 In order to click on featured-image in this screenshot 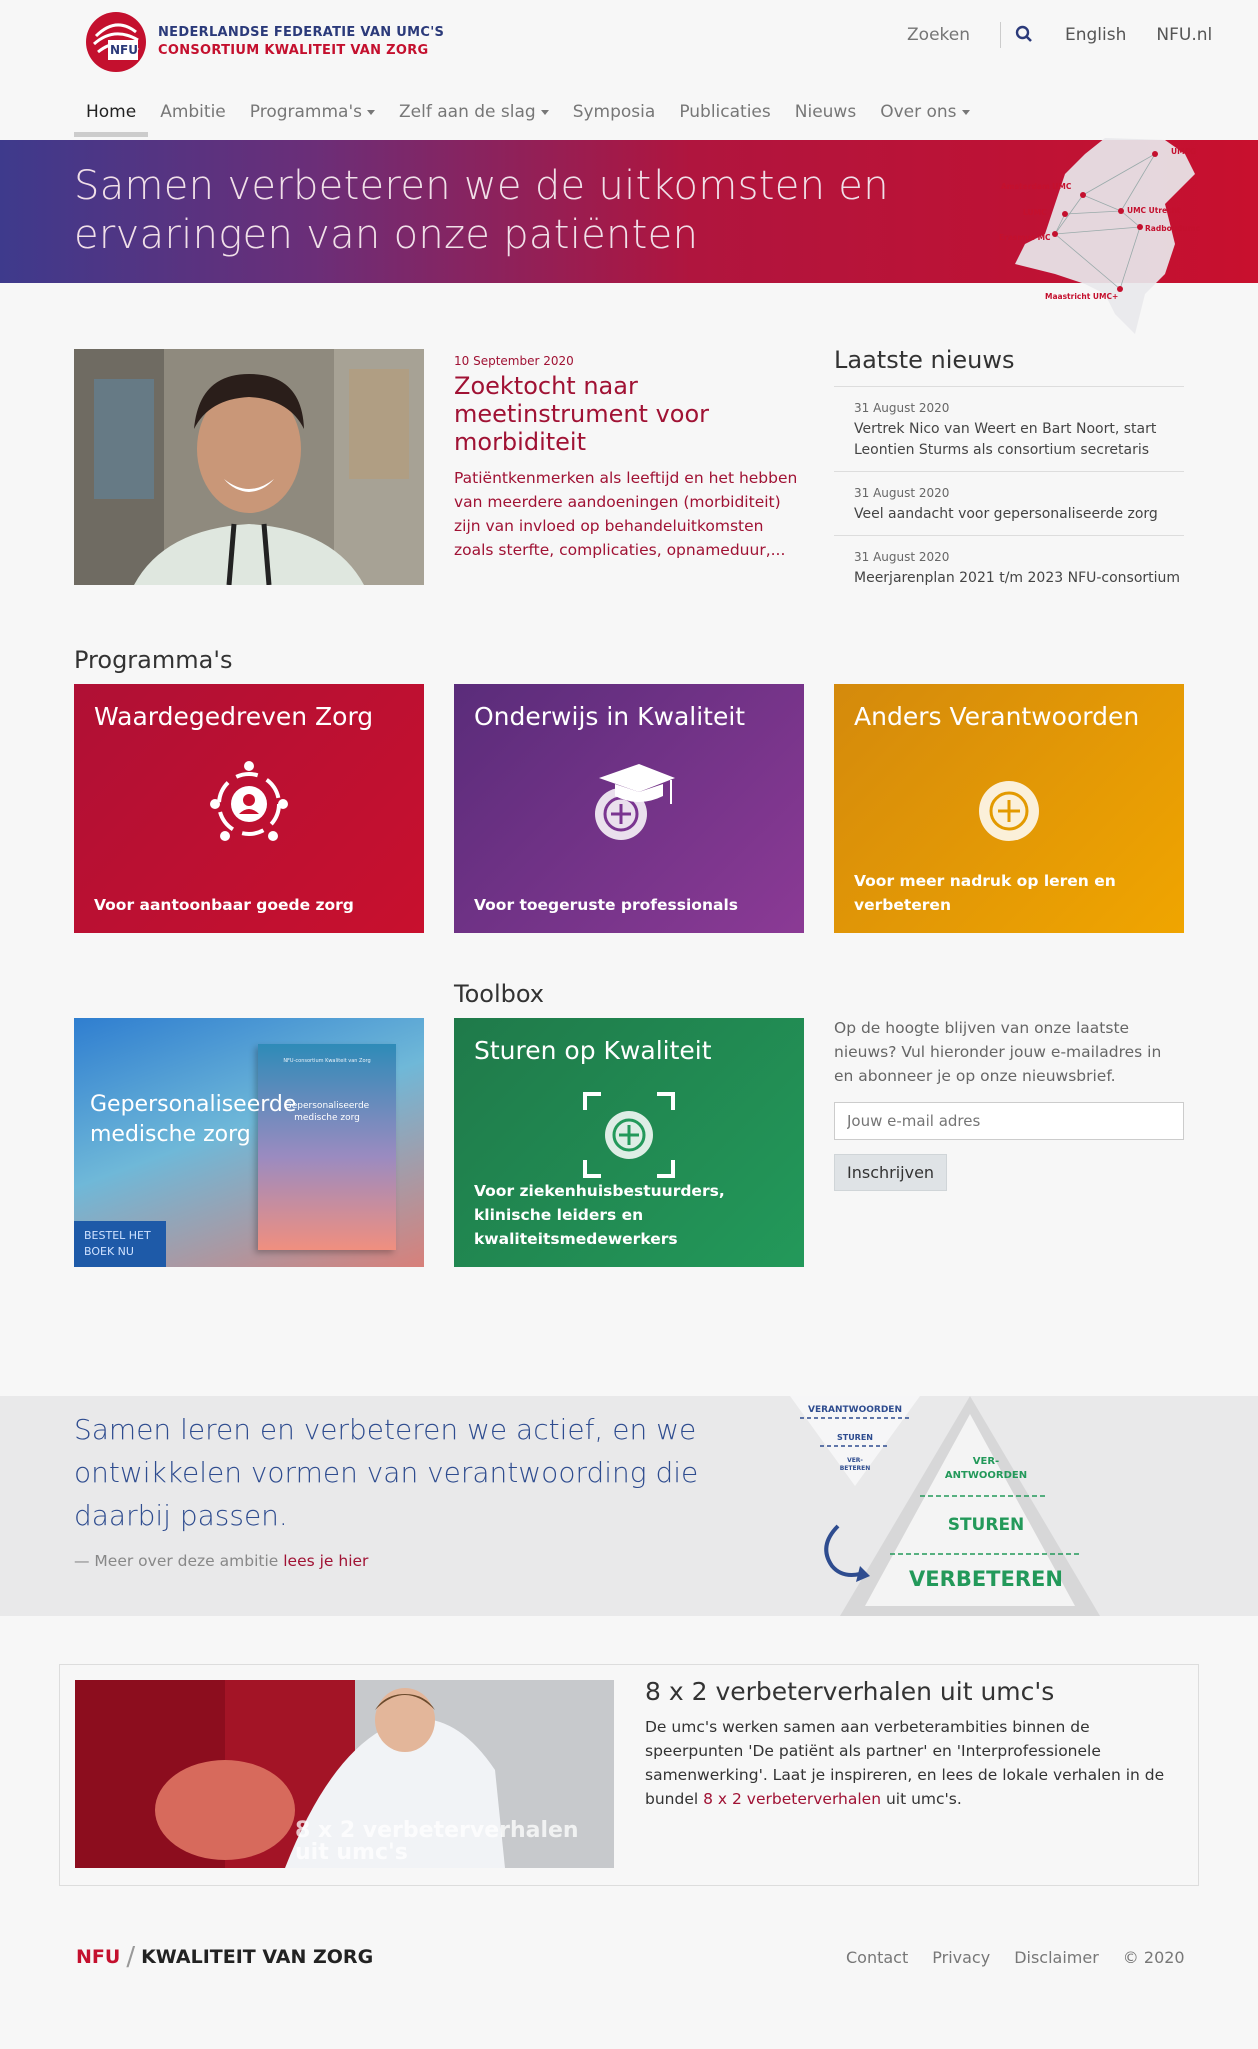, I will do `click(249, 467)`.